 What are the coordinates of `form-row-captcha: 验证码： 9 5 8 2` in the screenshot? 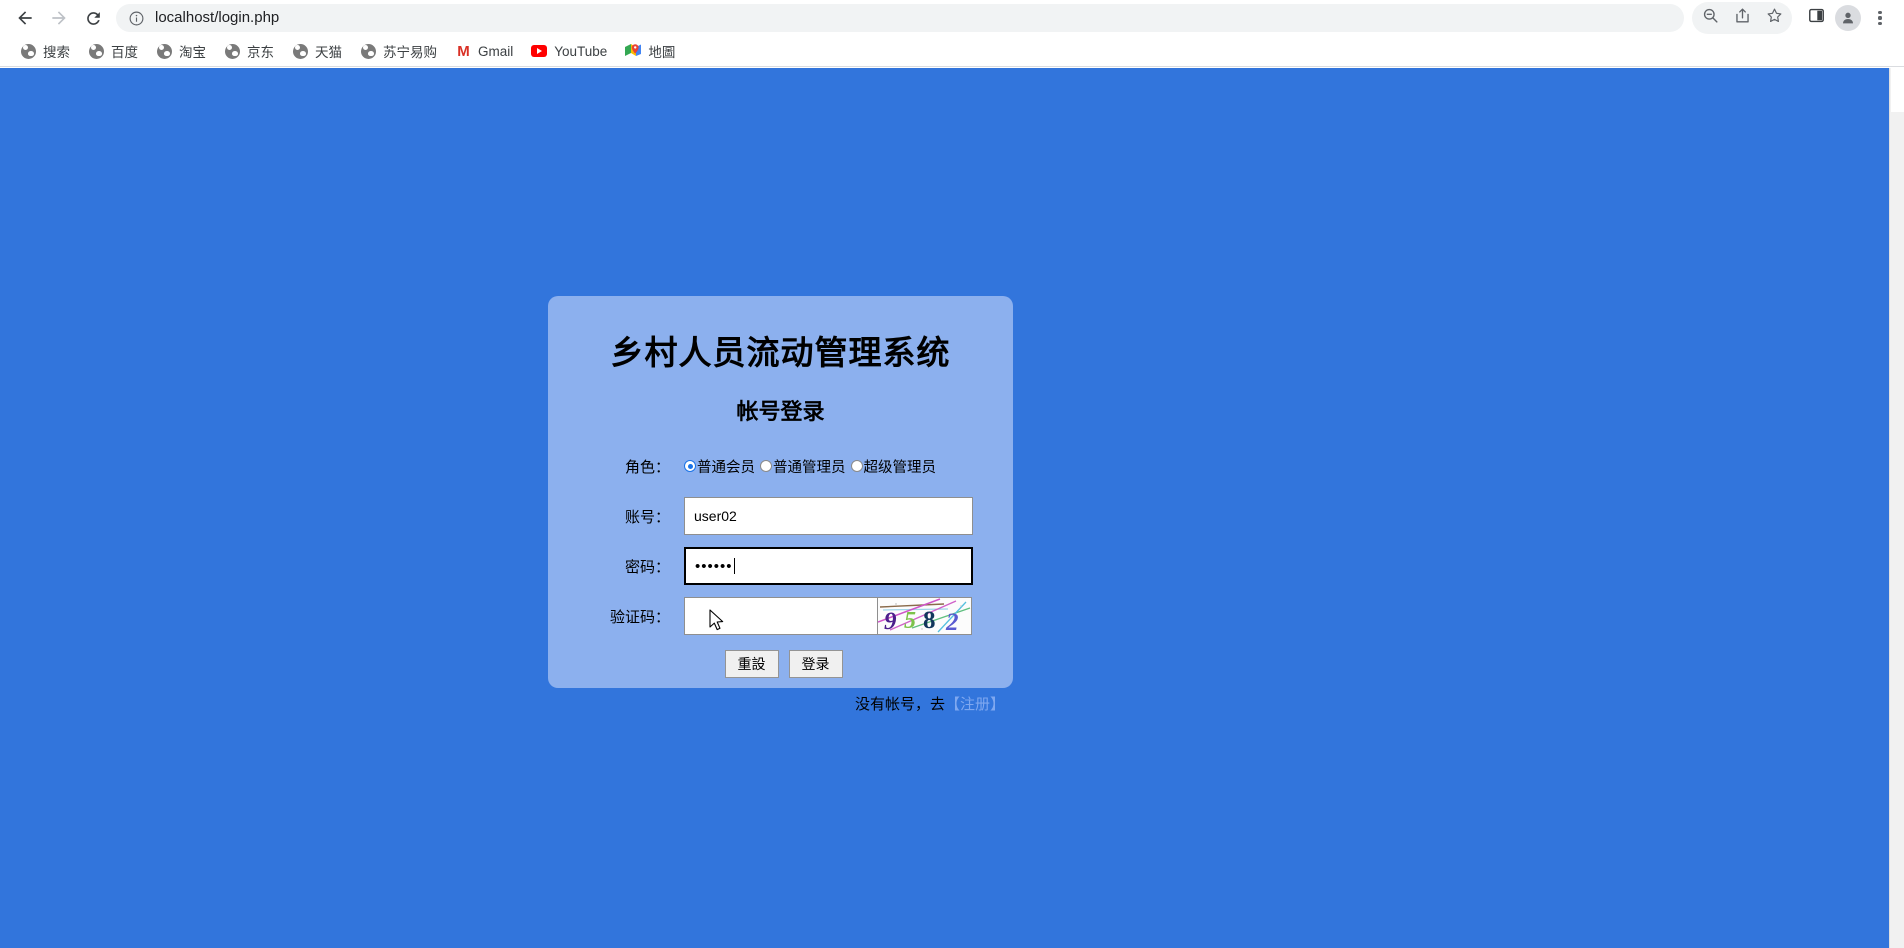 It's located at (780, 616).